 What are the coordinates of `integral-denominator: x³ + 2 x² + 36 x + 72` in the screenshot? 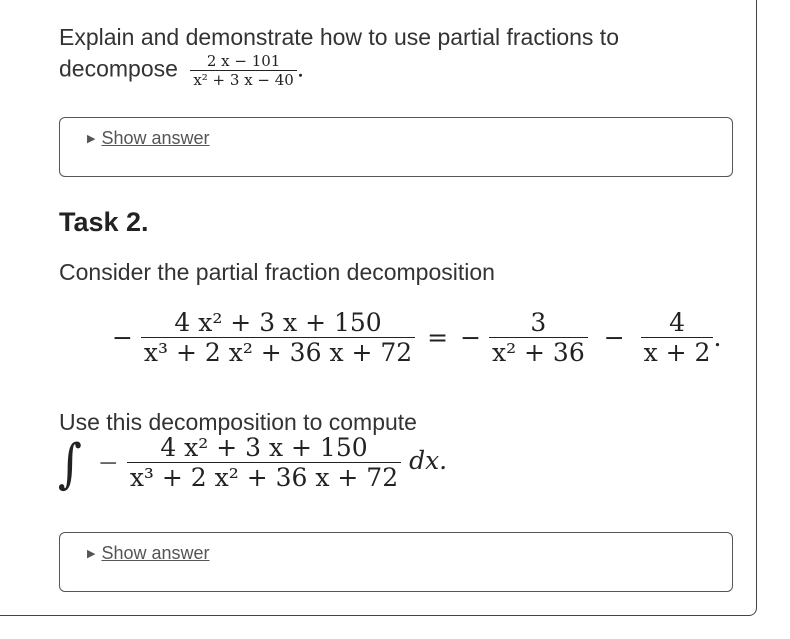 It's located at (264, 477).